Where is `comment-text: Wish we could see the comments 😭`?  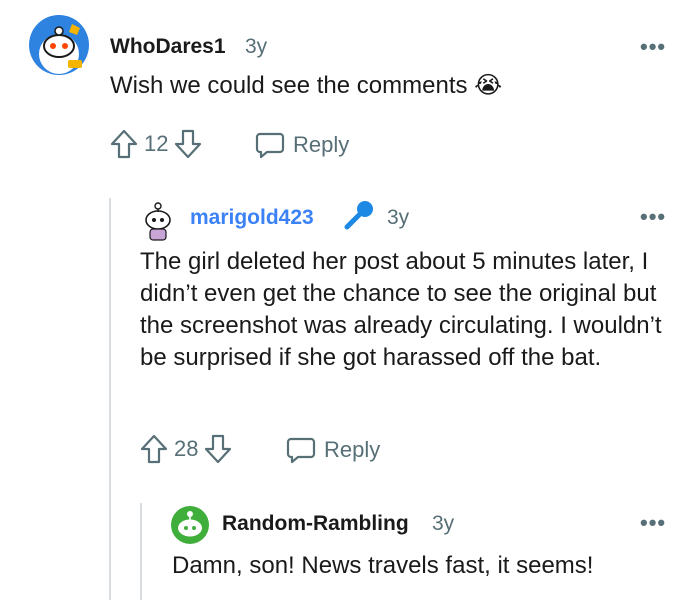
comment-text: Wish we could see the comments 😭 is located at coordinates (306, 85).